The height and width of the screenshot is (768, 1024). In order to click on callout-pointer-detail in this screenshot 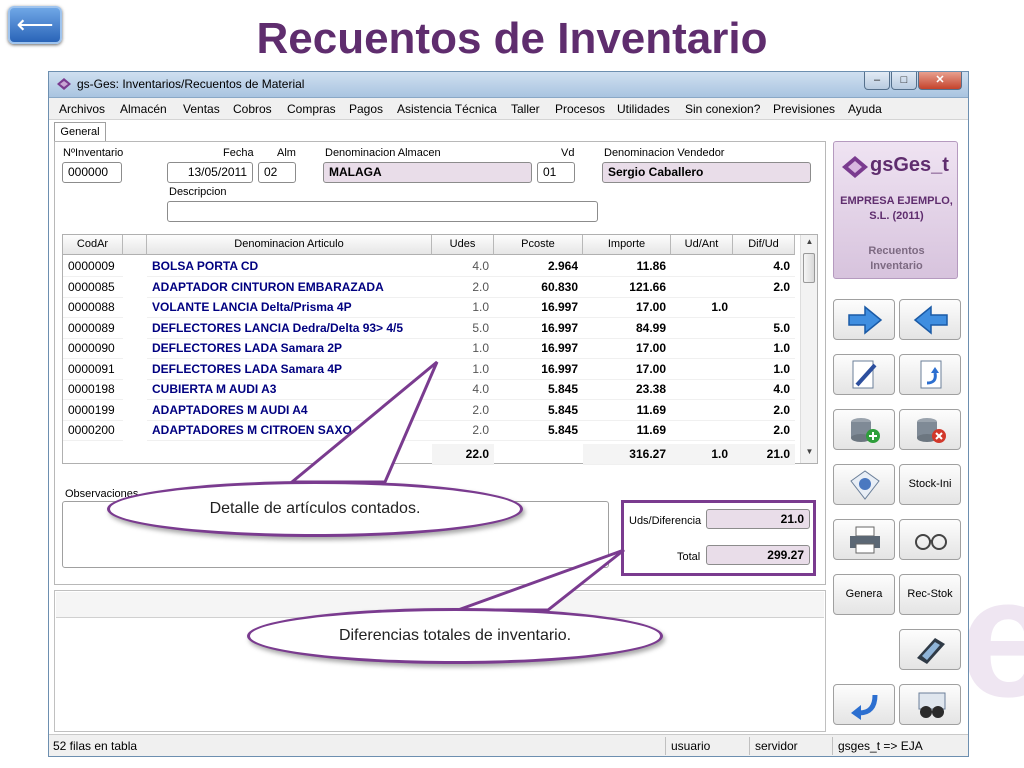, I will do `click(363, 422)`.